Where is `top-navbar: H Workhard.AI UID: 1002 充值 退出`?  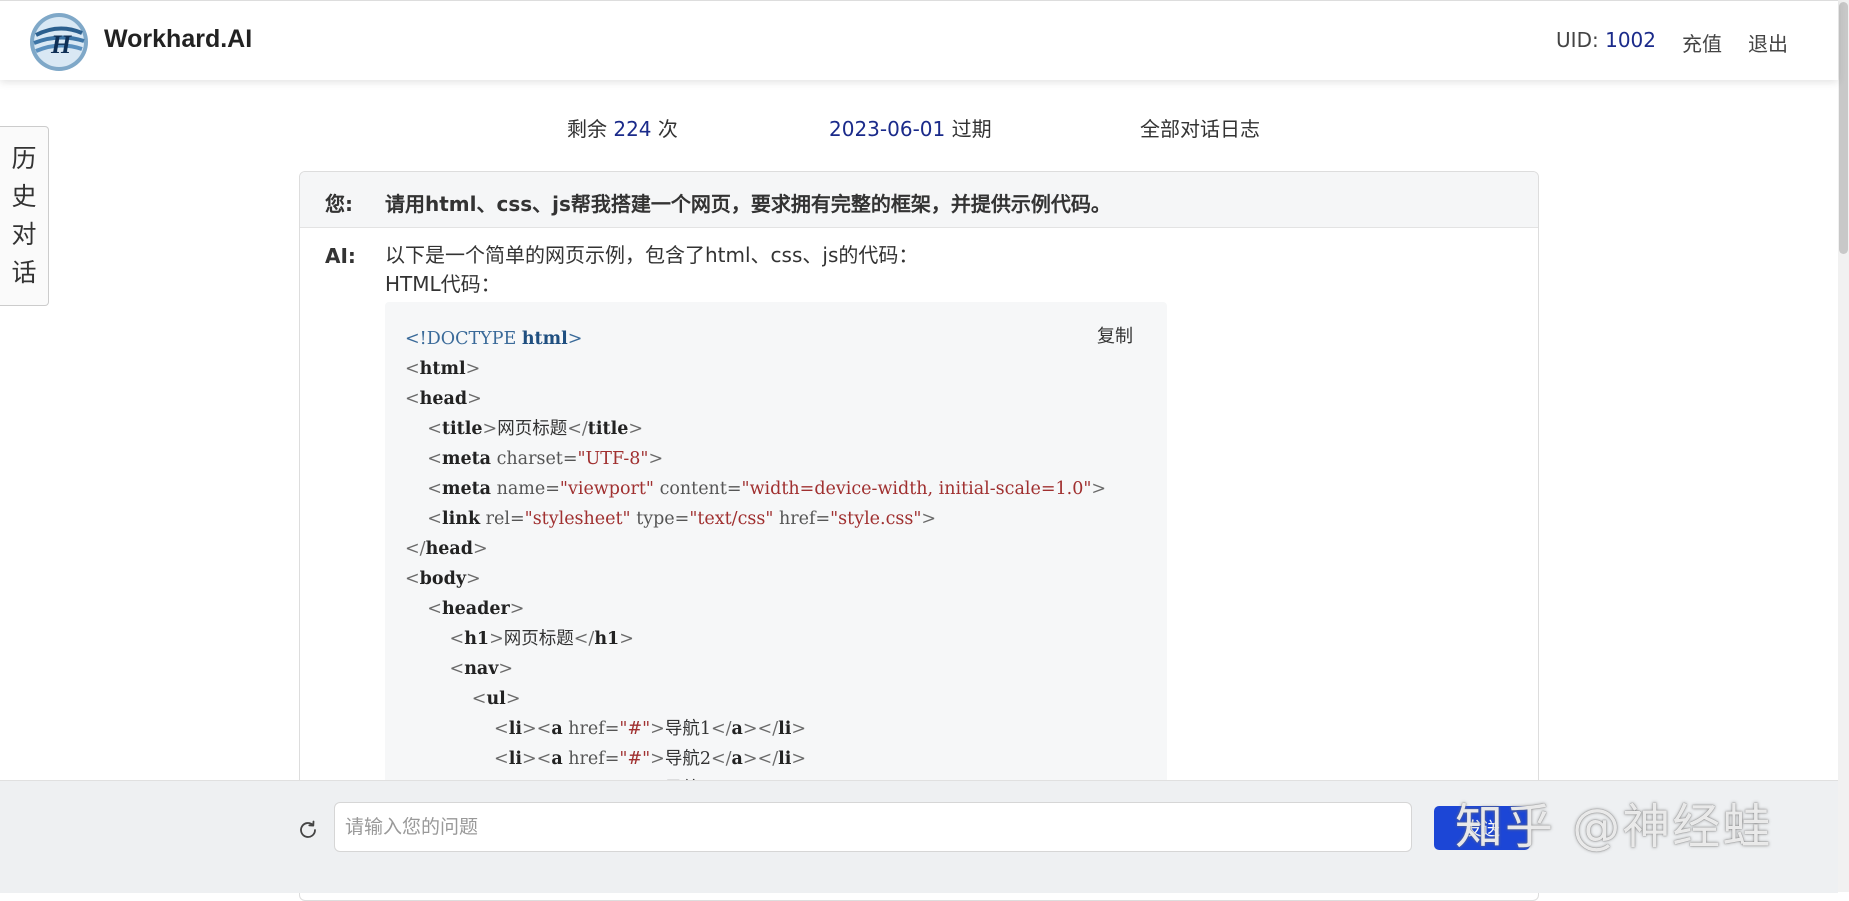 top-navbar: H Workhard.AI UID: 1002 充值 退出 is located at coordinates (919, 40).